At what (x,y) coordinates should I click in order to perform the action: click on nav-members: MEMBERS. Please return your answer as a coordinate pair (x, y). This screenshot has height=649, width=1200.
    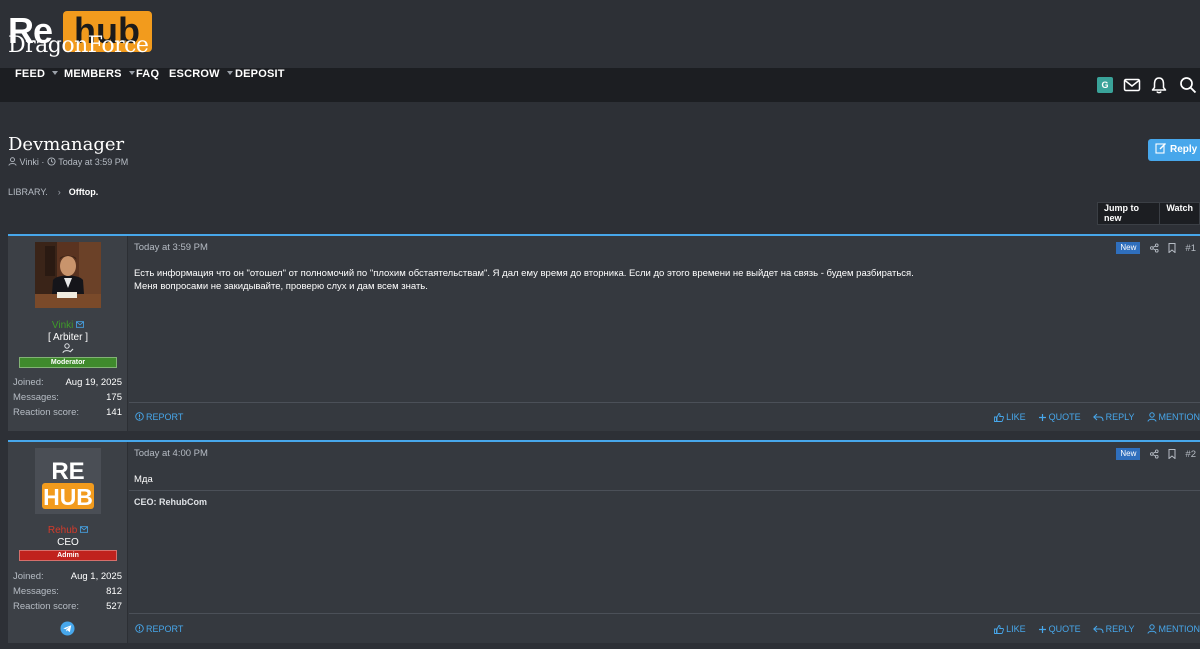
    Looking at the image, I should click on (99, 85).